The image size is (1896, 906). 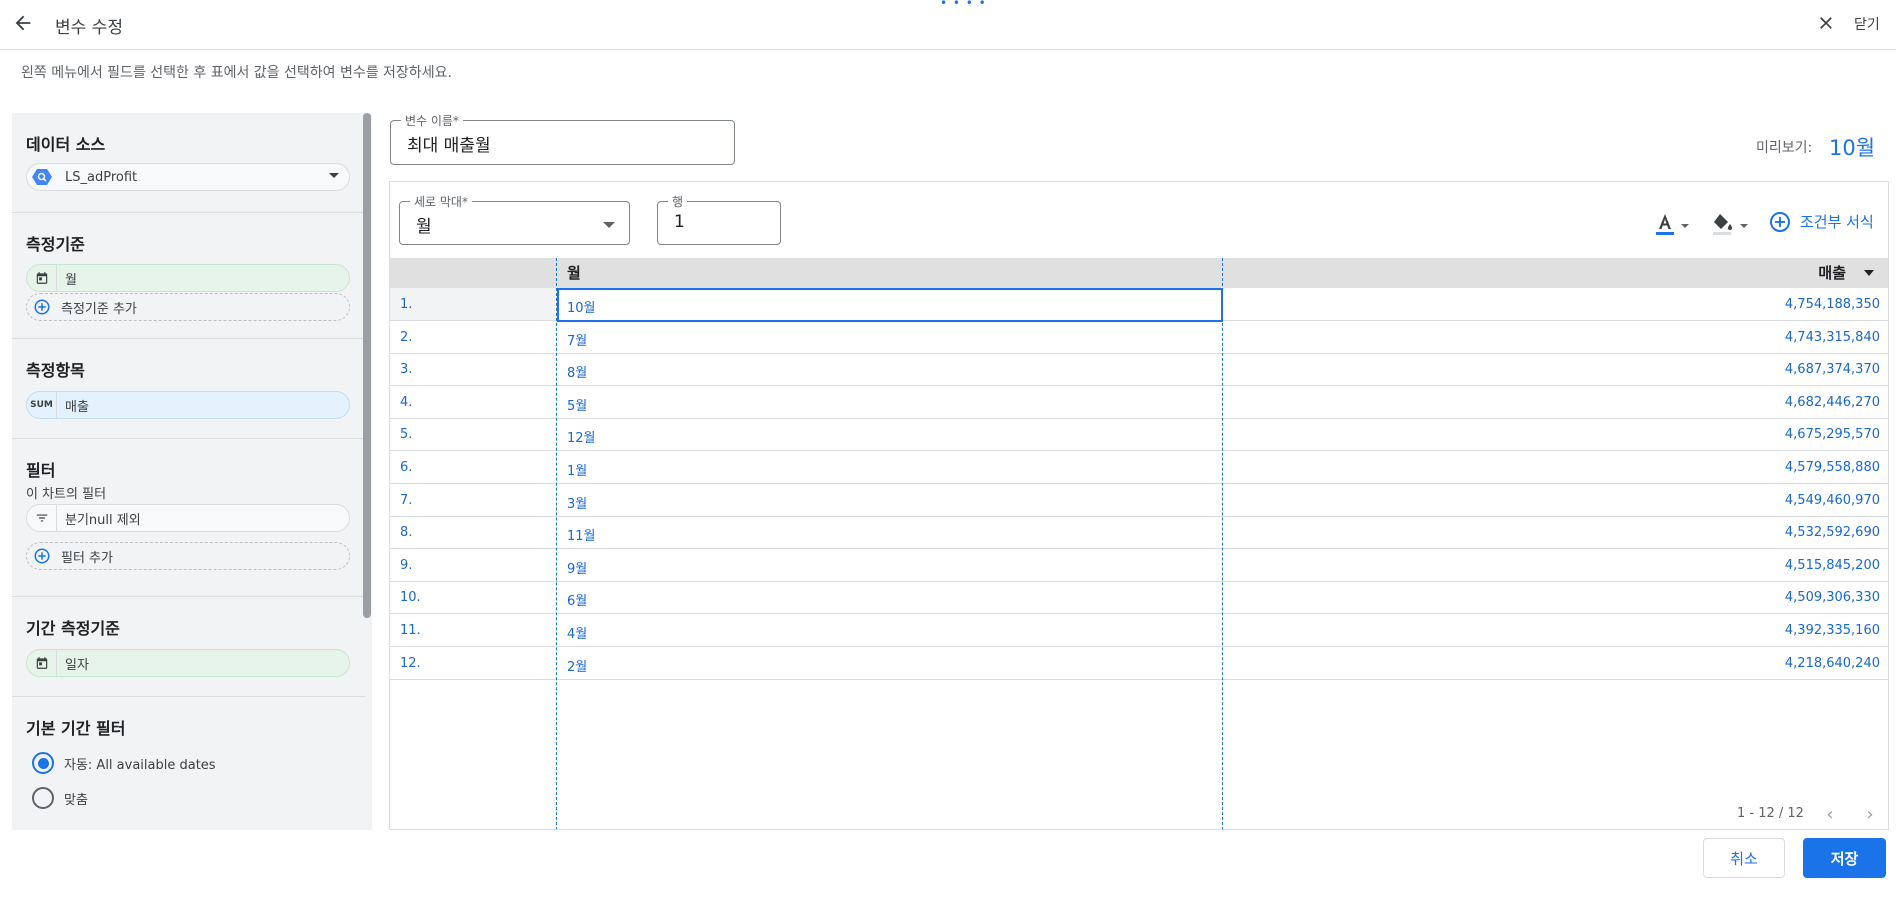 What do you see at coordinates (101, 177) in the screenshot?
I see `data-source-name: LS_adProfit` at bounding box center [101, 177].